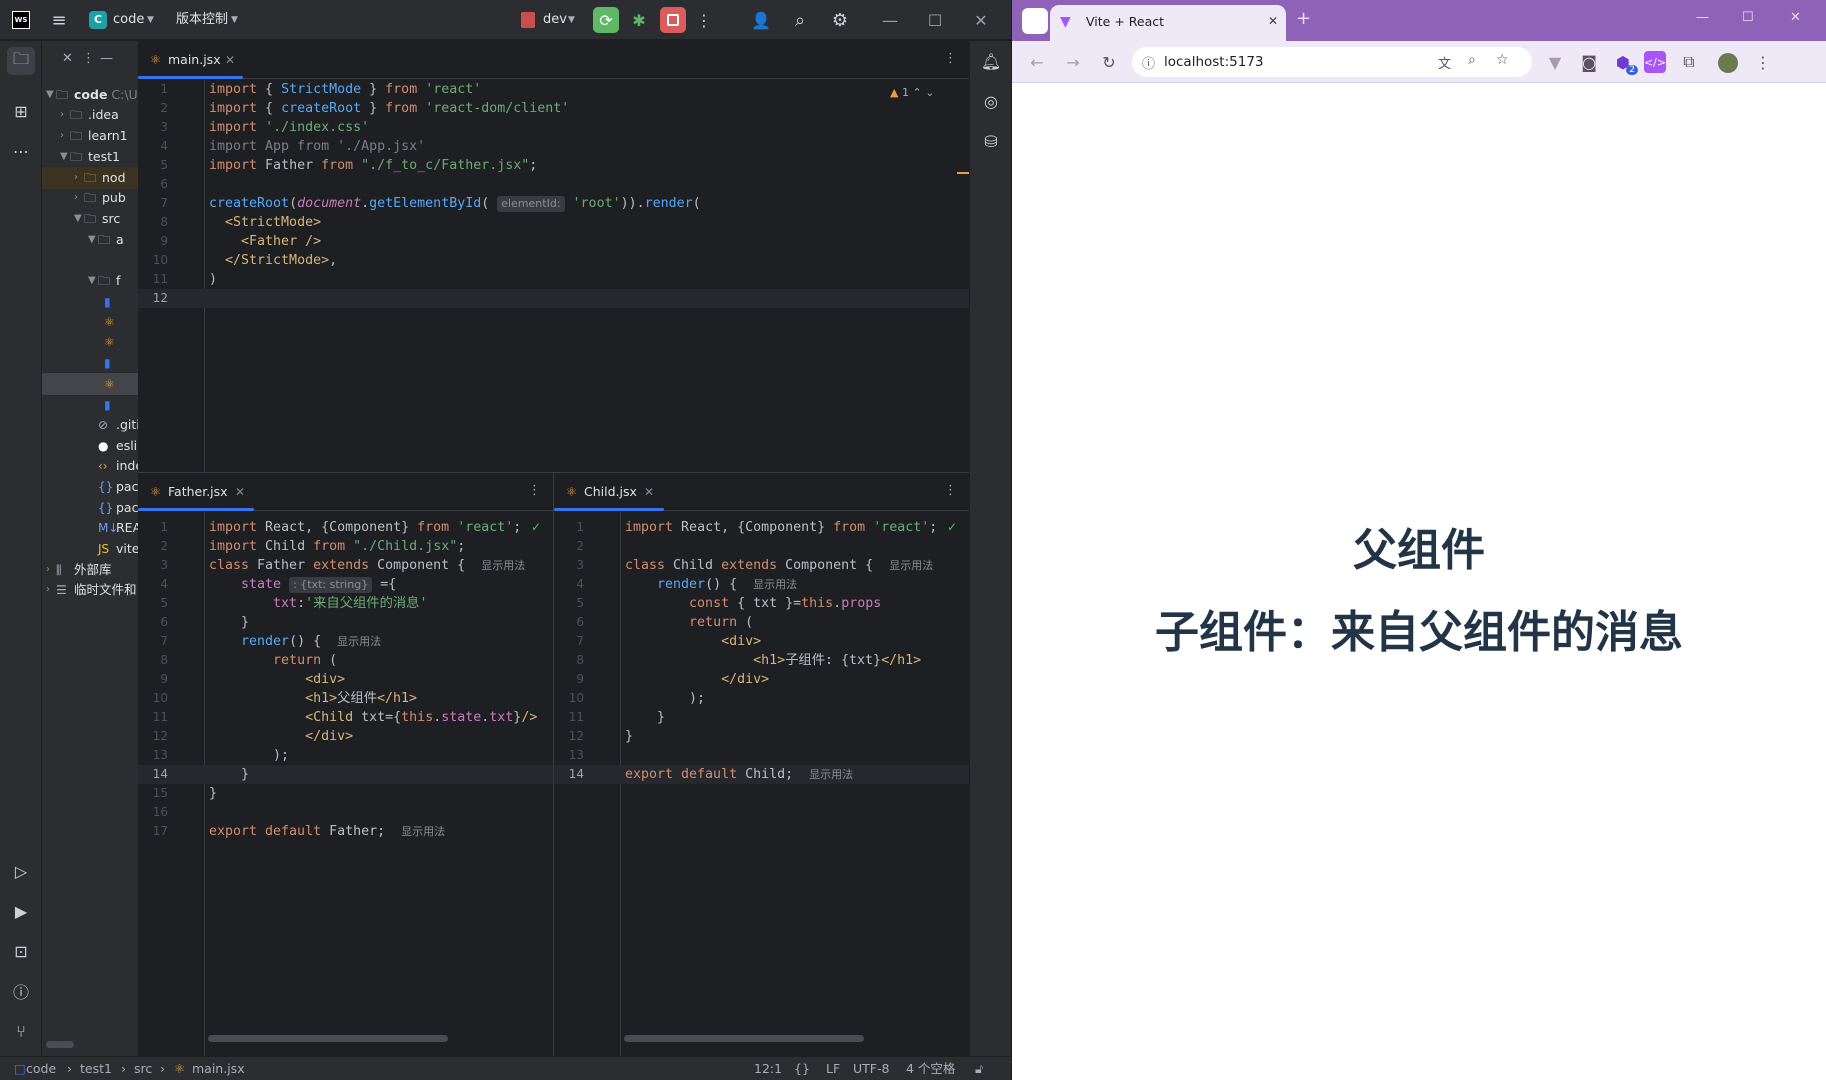  What do you see at coordinates (273, 660) in the screenshot?
I see `code-line: return (` at bounding box center [273, 660].